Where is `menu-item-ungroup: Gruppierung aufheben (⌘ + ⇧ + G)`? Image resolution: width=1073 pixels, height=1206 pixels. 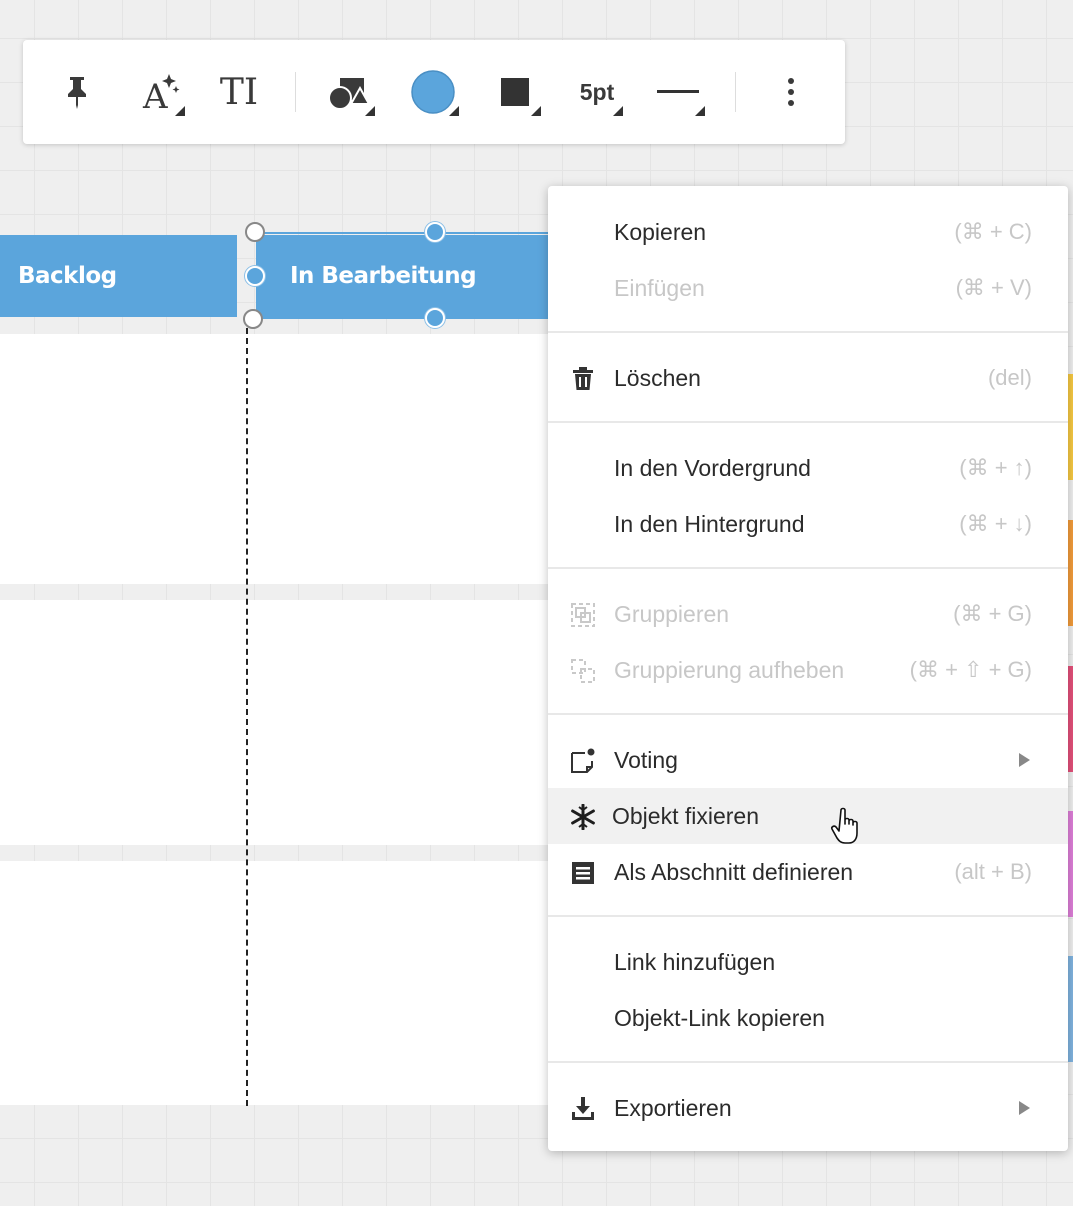
menu-item-ungroup: Gruppierung aufheben (⌘ + ⇧ + G) is located at coordinates (808, 670).